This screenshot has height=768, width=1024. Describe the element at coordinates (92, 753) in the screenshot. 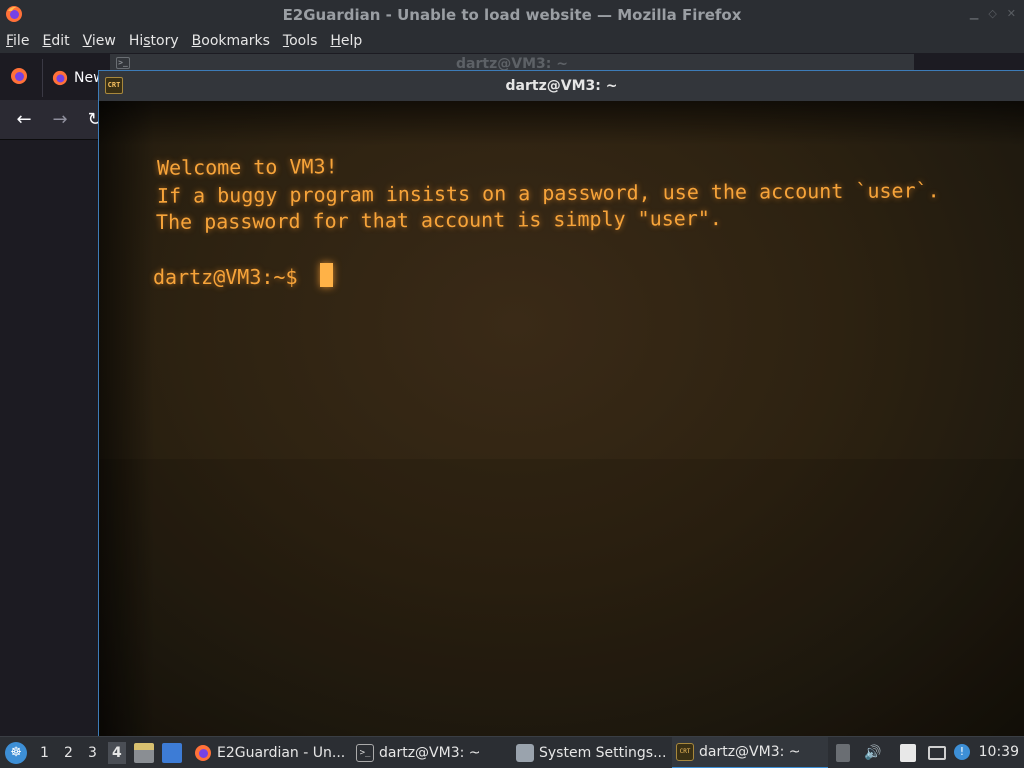

I see `workspace-3: 3` at that location.